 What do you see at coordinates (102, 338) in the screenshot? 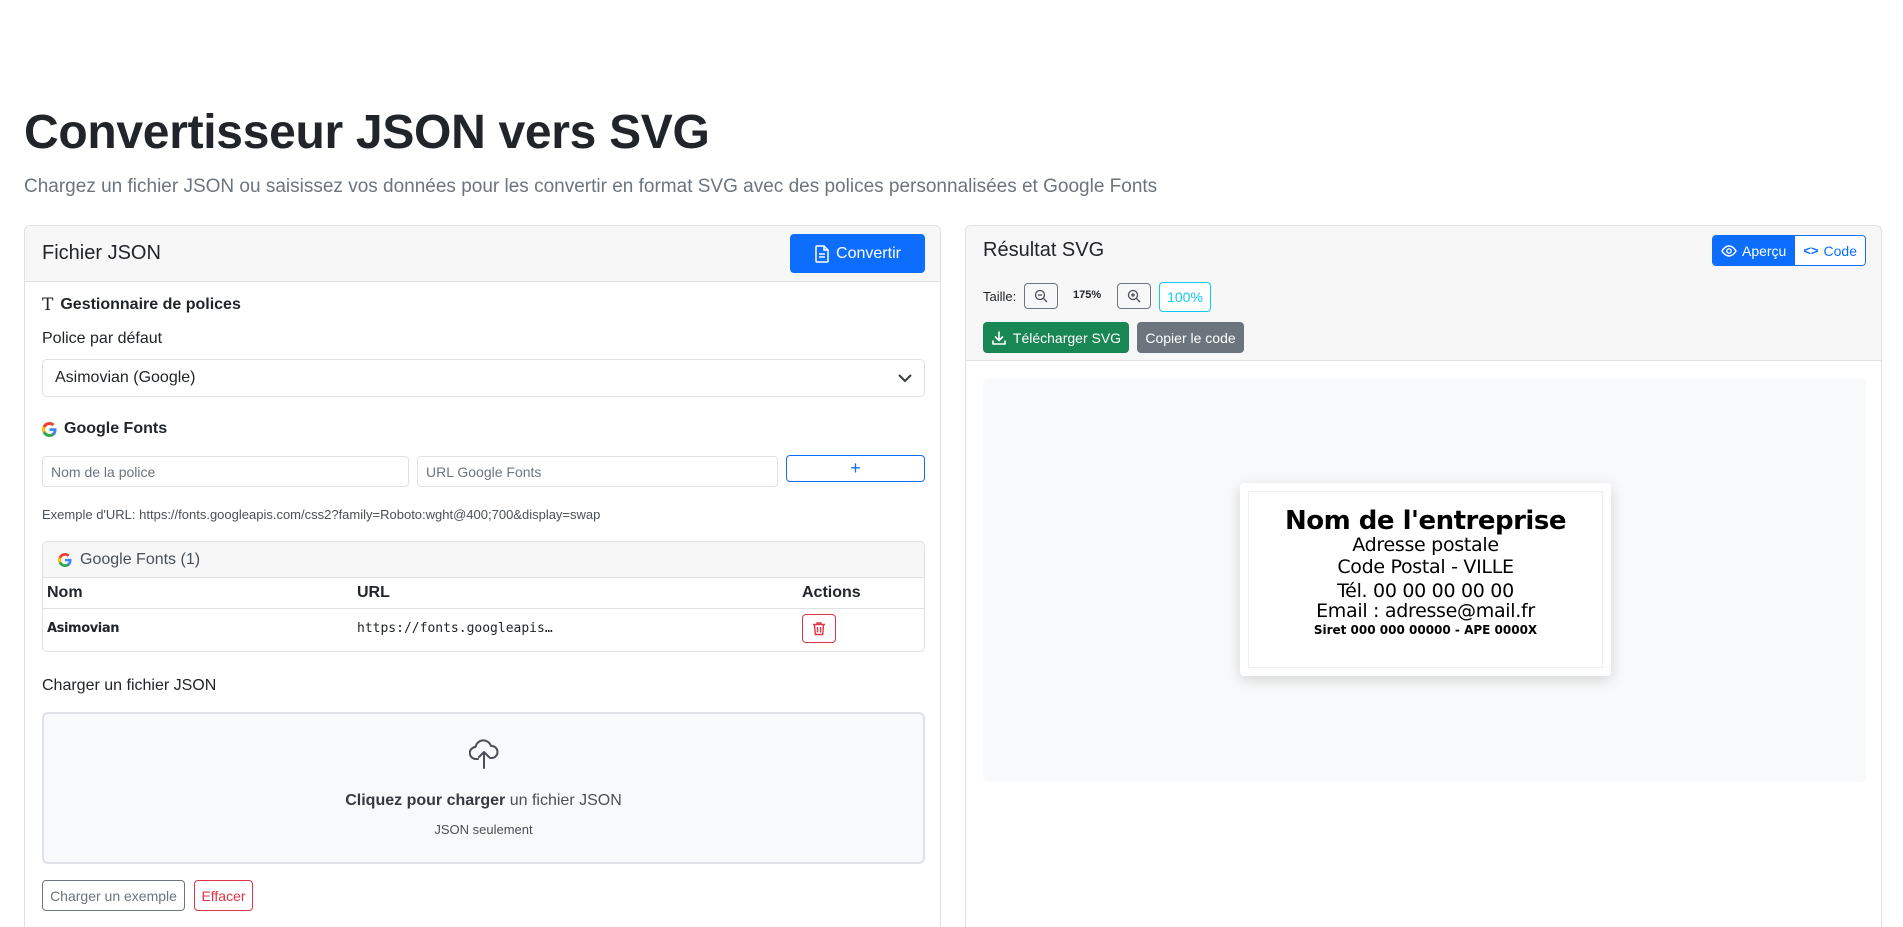
I see `default-font-label: Police par défaut` at bounding box center [102, 338].